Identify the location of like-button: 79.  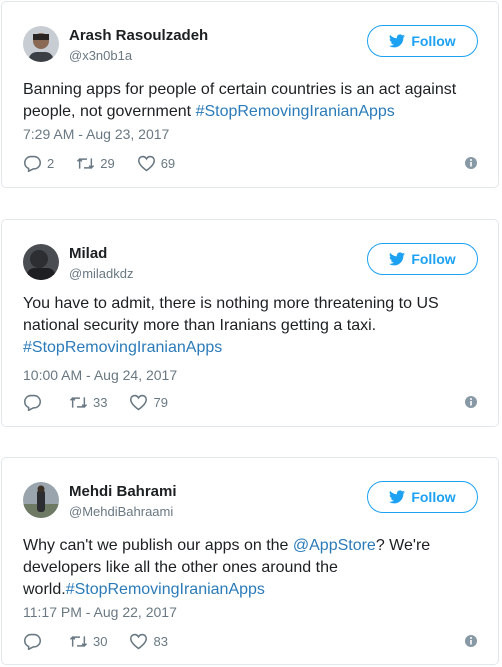
(148, 402).